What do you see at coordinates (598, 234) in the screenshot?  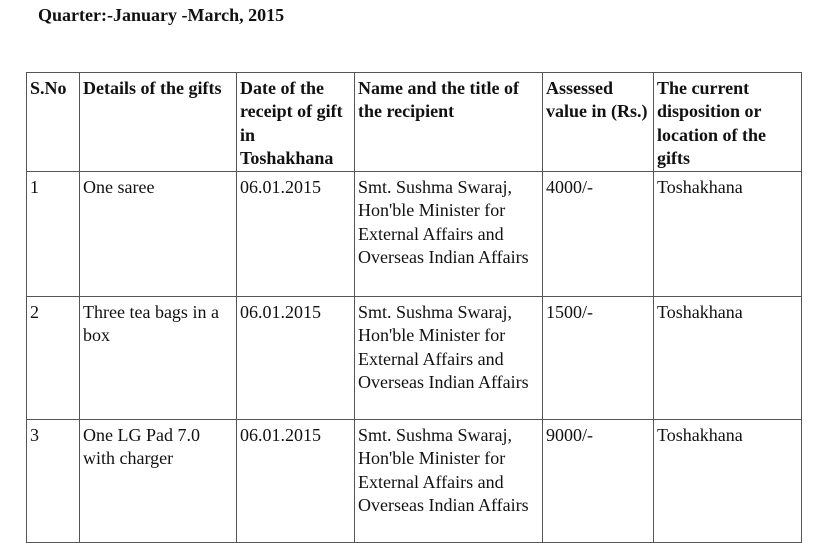 I see `cell-value: 4000/-` at bounding box center [598, 234].